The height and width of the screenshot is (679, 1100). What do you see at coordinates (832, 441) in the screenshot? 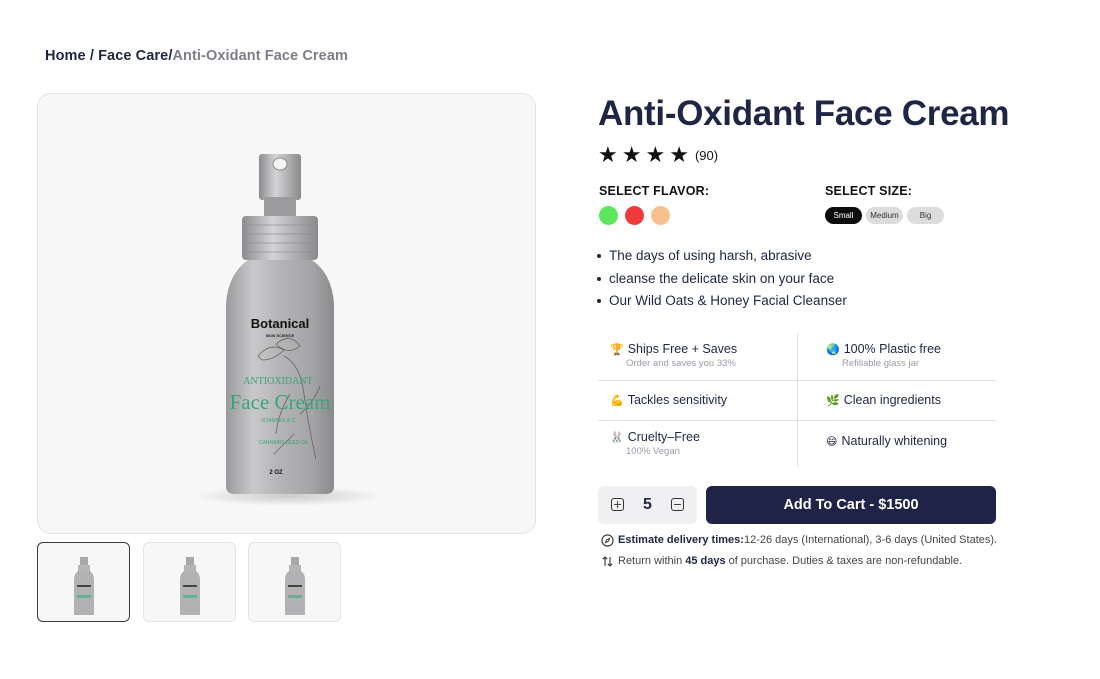
I see `smiling-face-icon: 😄` at bounding box center [832, 441].